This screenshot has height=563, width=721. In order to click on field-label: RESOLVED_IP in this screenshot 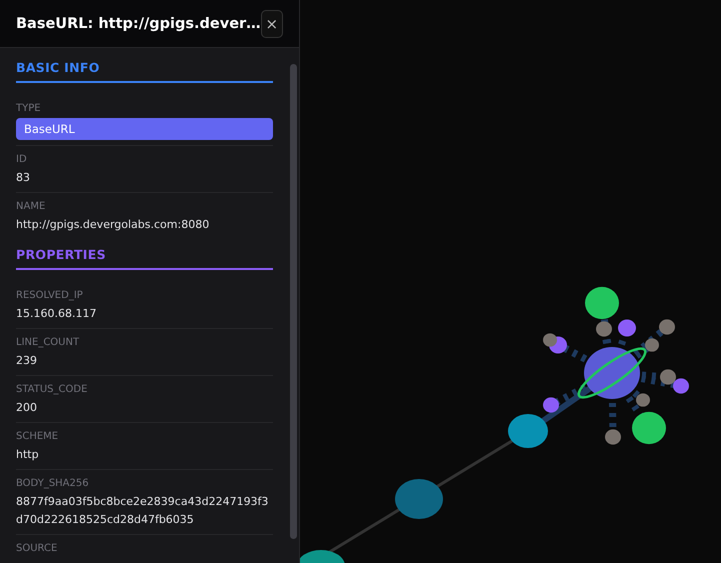, I will do `click(50, 295)`.